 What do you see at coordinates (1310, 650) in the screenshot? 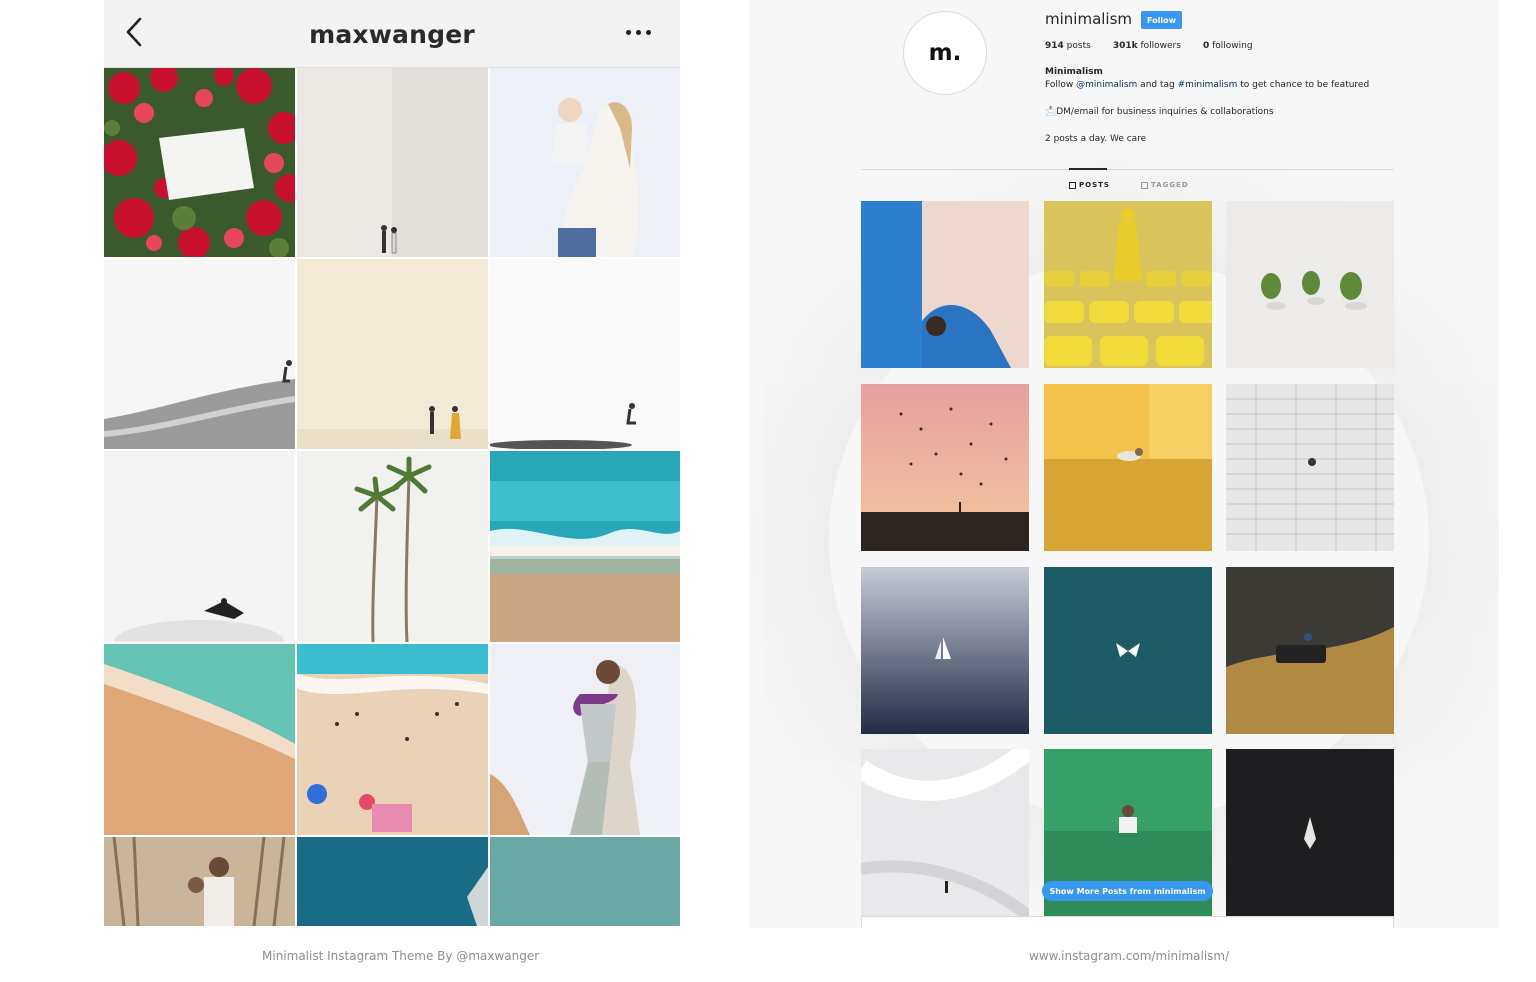
I see `post-car-hill` at bounding box center [1310, 650].